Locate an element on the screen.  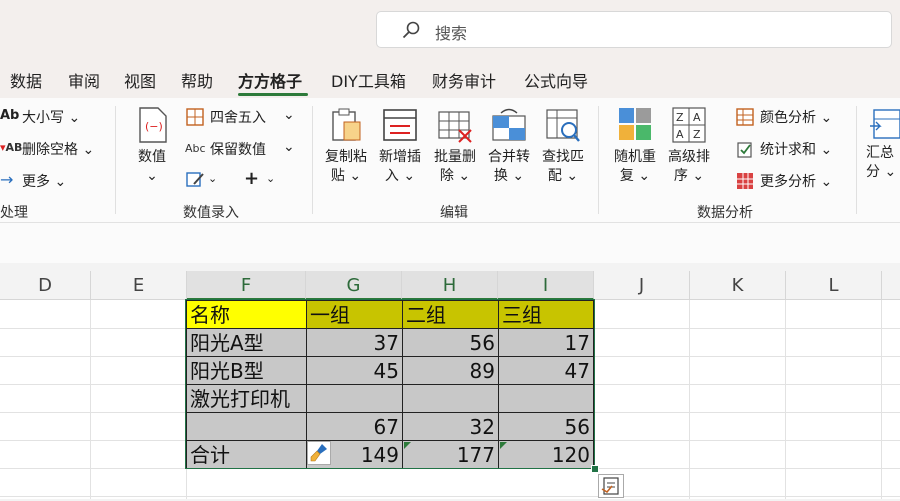
svg-text: Z is located at coordinates (697, 134).